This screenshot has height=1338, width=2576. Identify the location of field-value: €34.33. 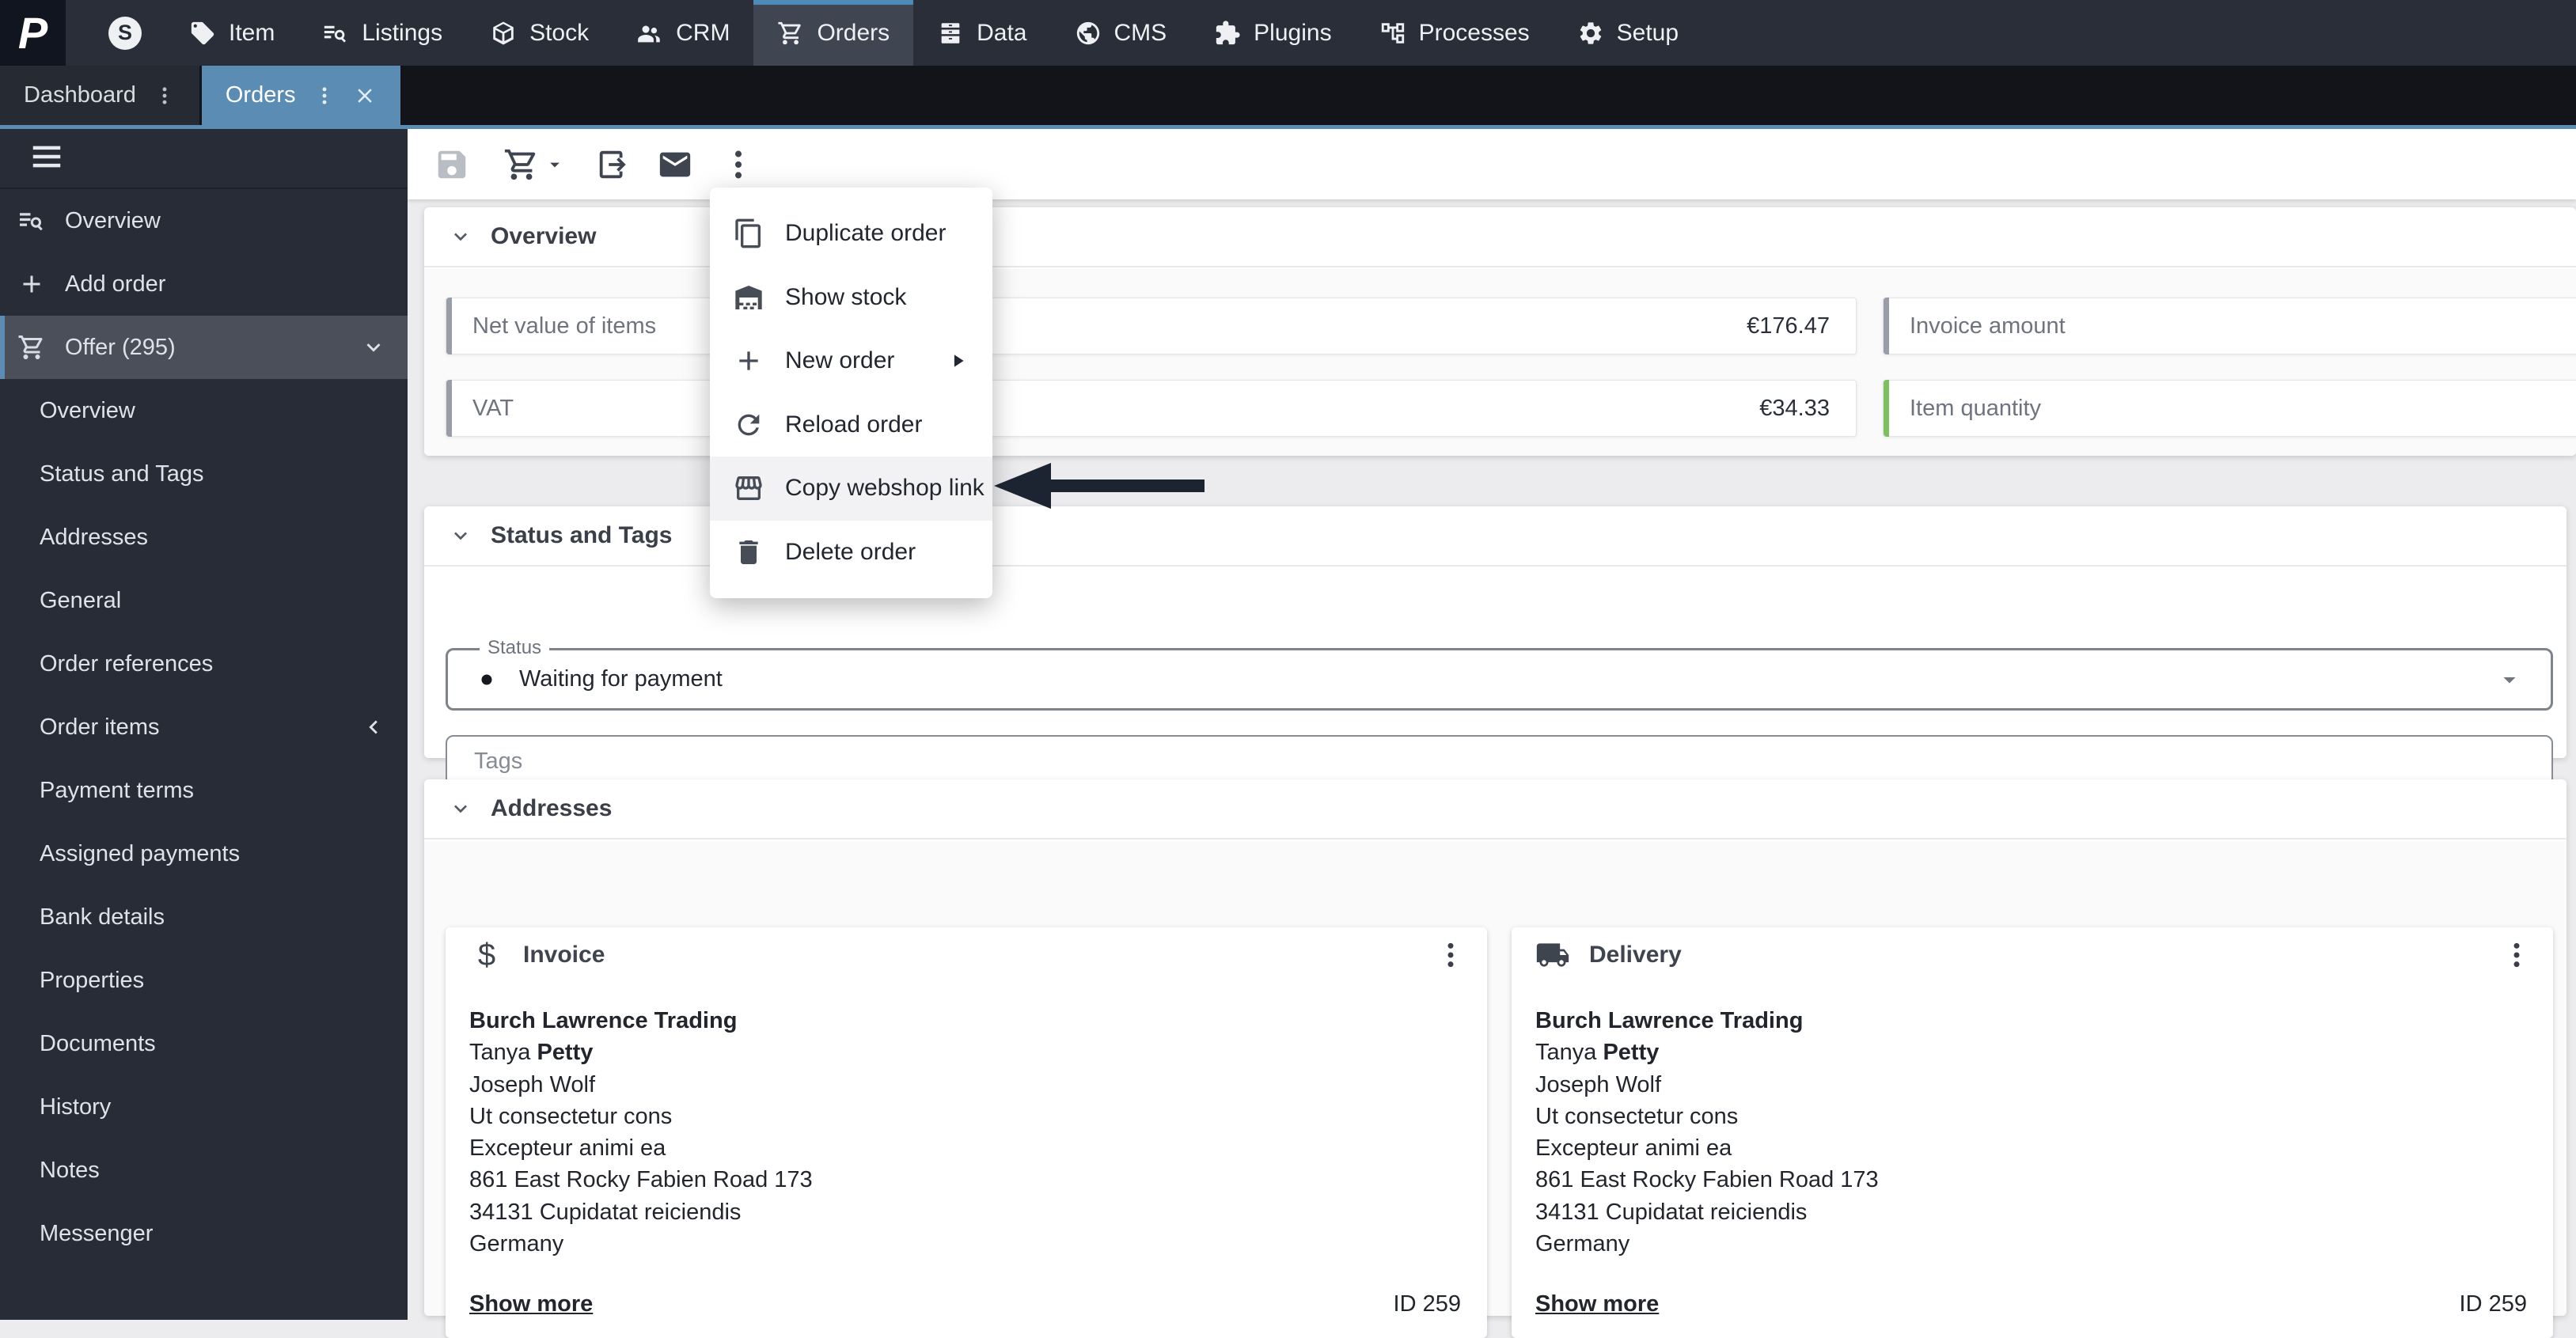
(1794, 408).